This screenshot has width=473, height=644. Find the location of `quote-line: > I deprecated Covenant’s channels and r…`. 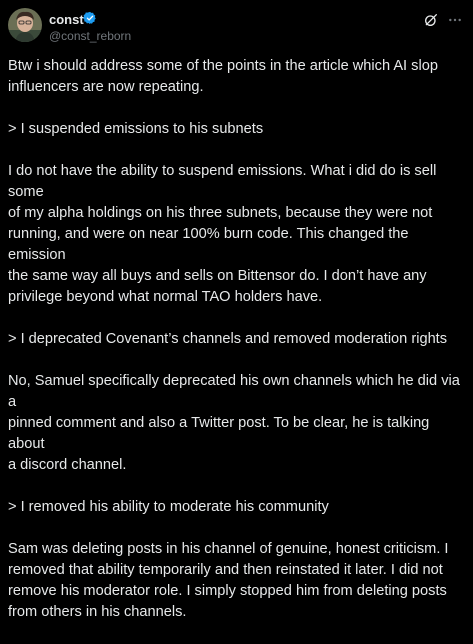

quote-line: > I deprecated Covenant’s channels and r… is located at coordinates (228, 339).